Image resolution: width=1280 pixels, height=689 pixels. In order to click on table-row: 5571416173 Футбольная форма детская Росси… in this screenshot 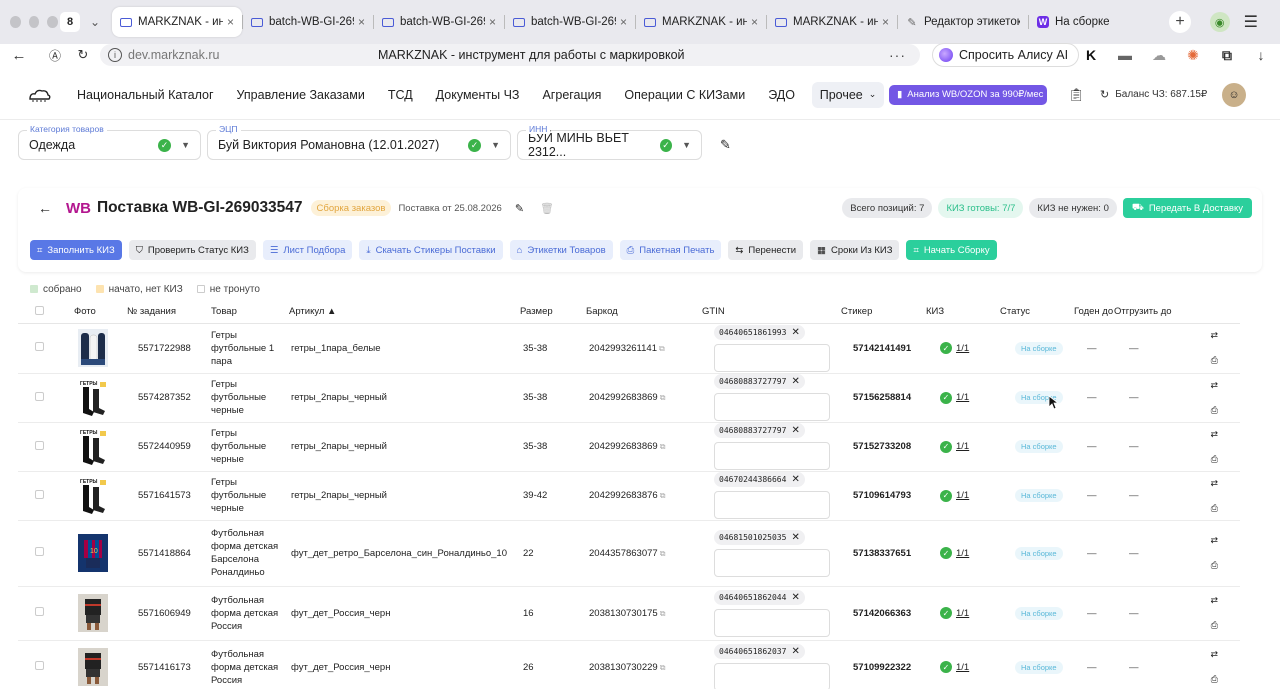, I will do `click(629, 664)`.